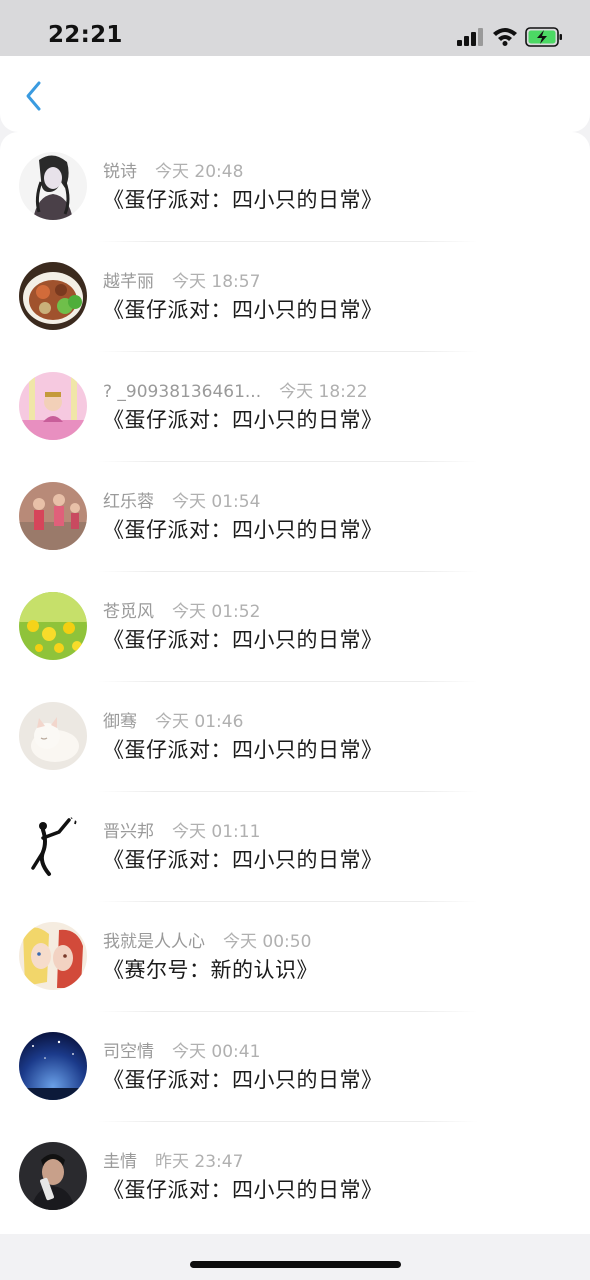  I want to click on cellular-signal-icon, so click(470, 37).